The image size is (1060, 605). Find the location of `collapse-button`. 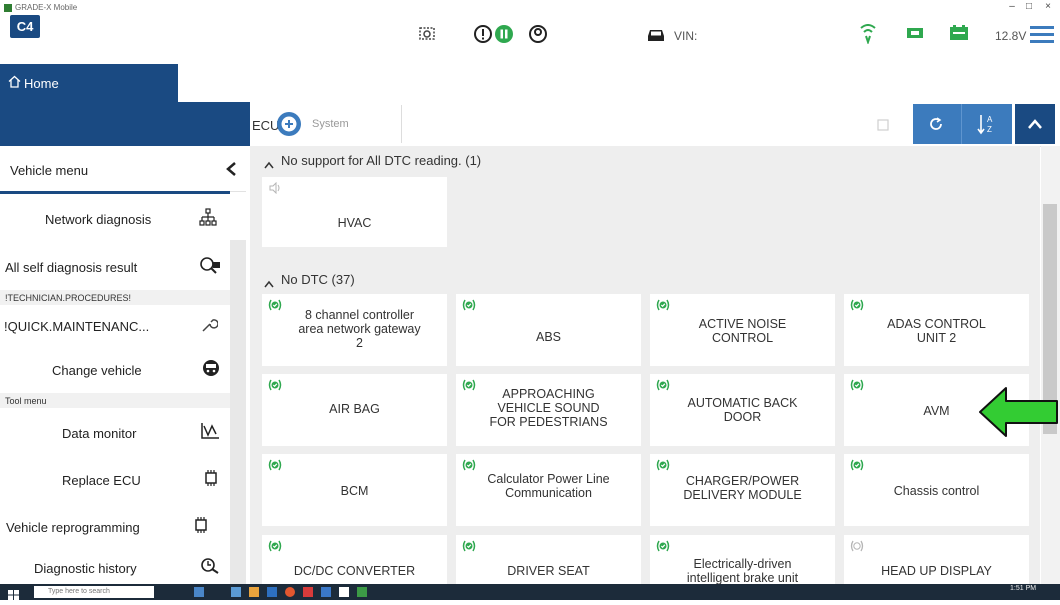

collapse-button is located at coordinates (1035, 124).